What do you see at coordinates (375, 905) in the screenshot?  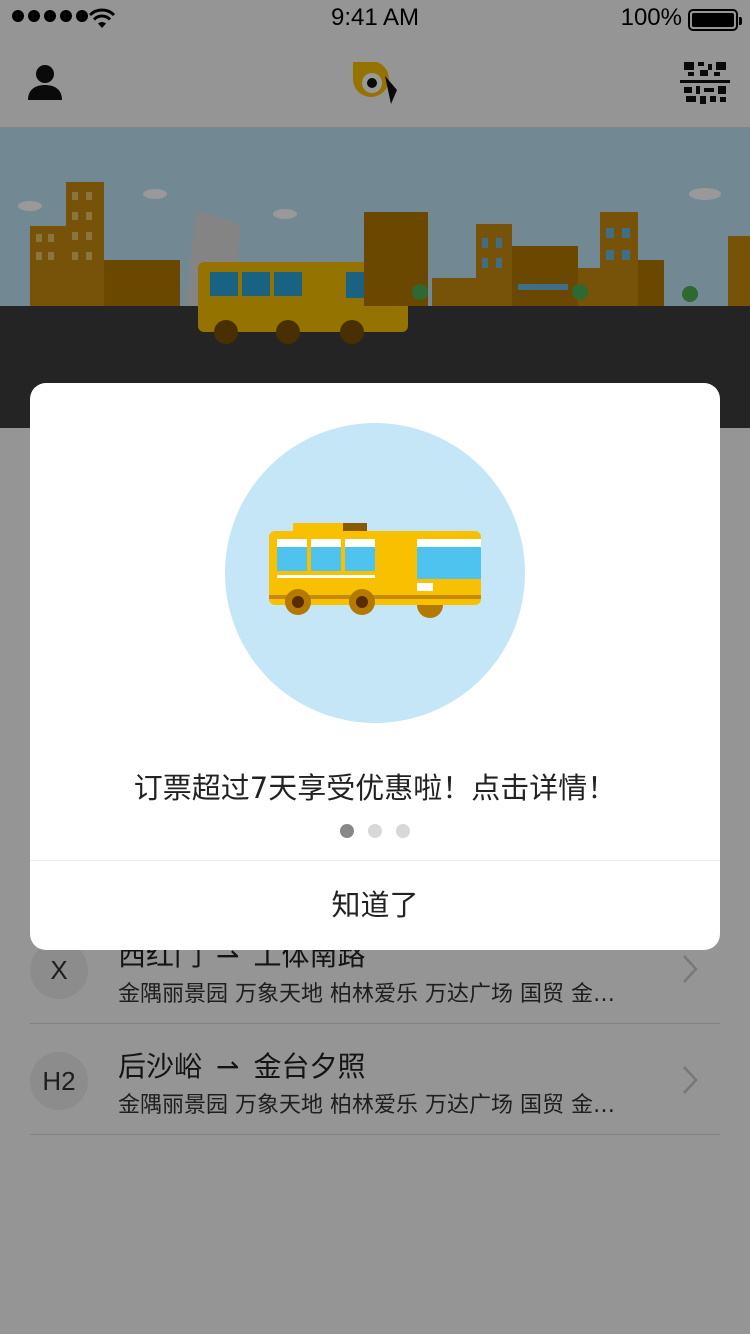 I see `got-it-button: 知道了` at bounding box center [375, 905].